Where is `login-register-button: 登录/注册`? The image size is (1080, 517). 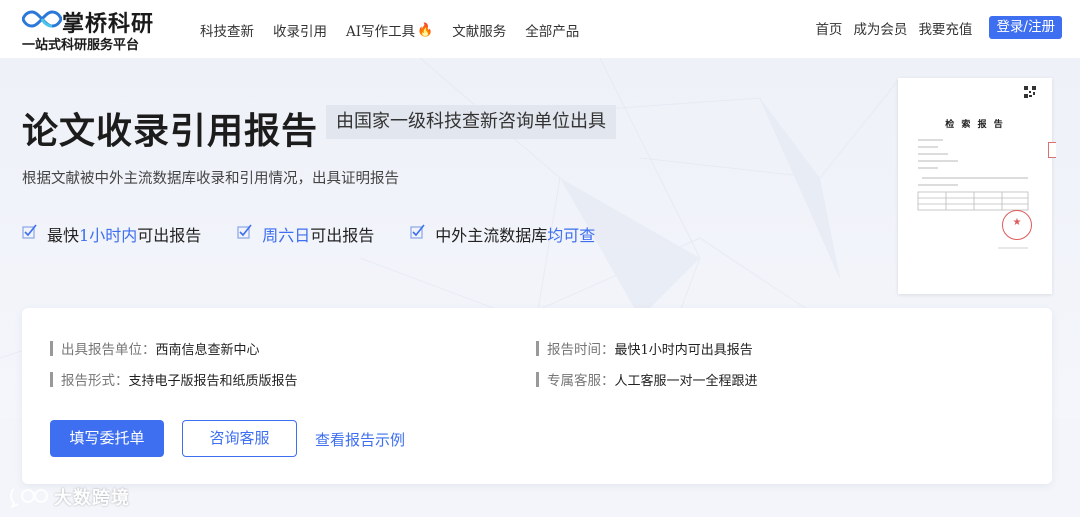 login-register-button: 登录/注册 is located at coordinates (1025, 27).